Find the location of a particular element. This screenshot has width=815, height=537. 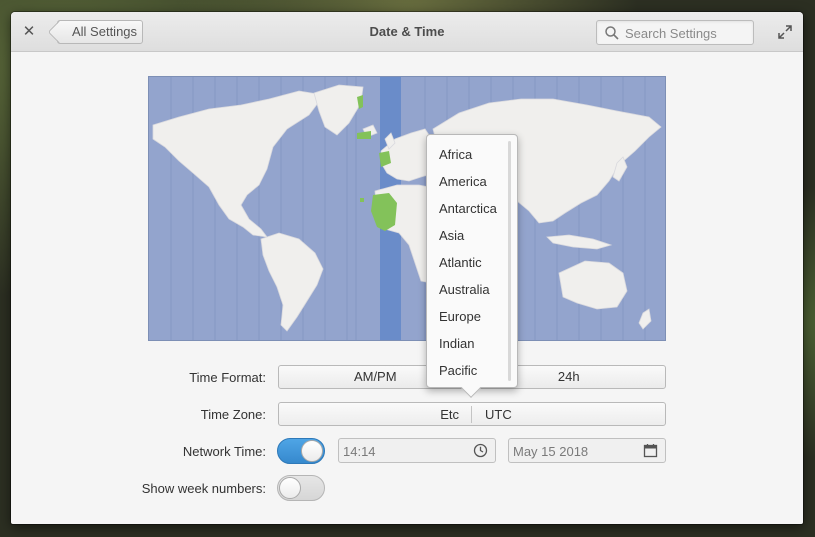

time-entry: 14:14 is located at coordinates (417, 450).